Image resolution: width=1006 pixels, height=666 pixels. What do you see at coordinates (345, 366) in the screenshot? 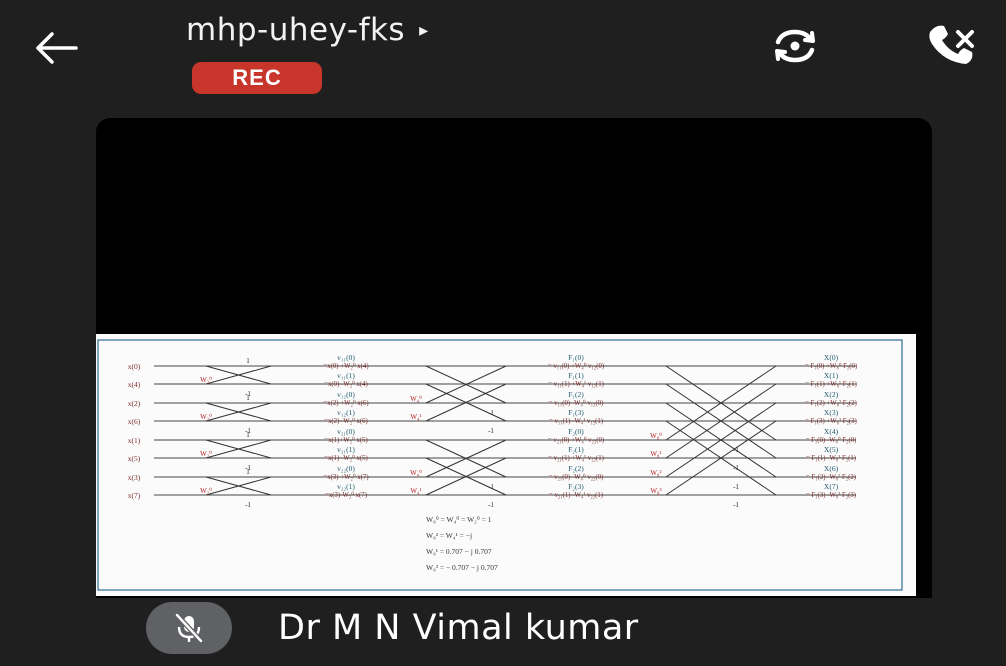
I see `stage1-formula: =x(0) +W₂⁰ x(4)` at bounding box center [345, 366].